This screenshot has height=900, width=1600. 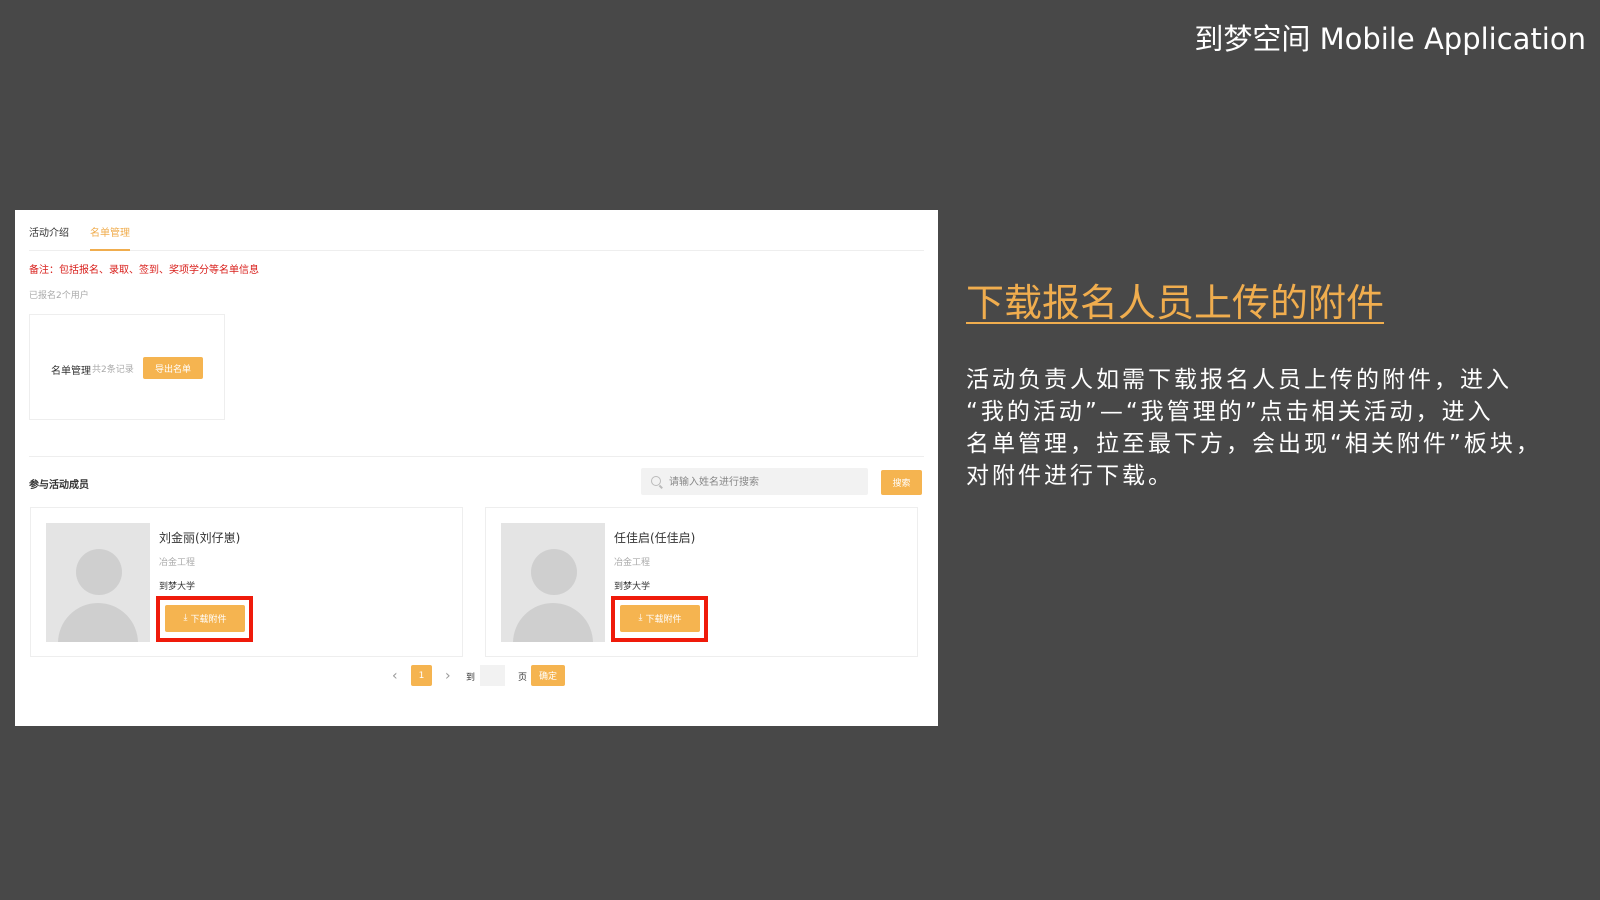 I want to click on section-heading: 下载报名人员上传的附件, so click(x=1175, y=303).